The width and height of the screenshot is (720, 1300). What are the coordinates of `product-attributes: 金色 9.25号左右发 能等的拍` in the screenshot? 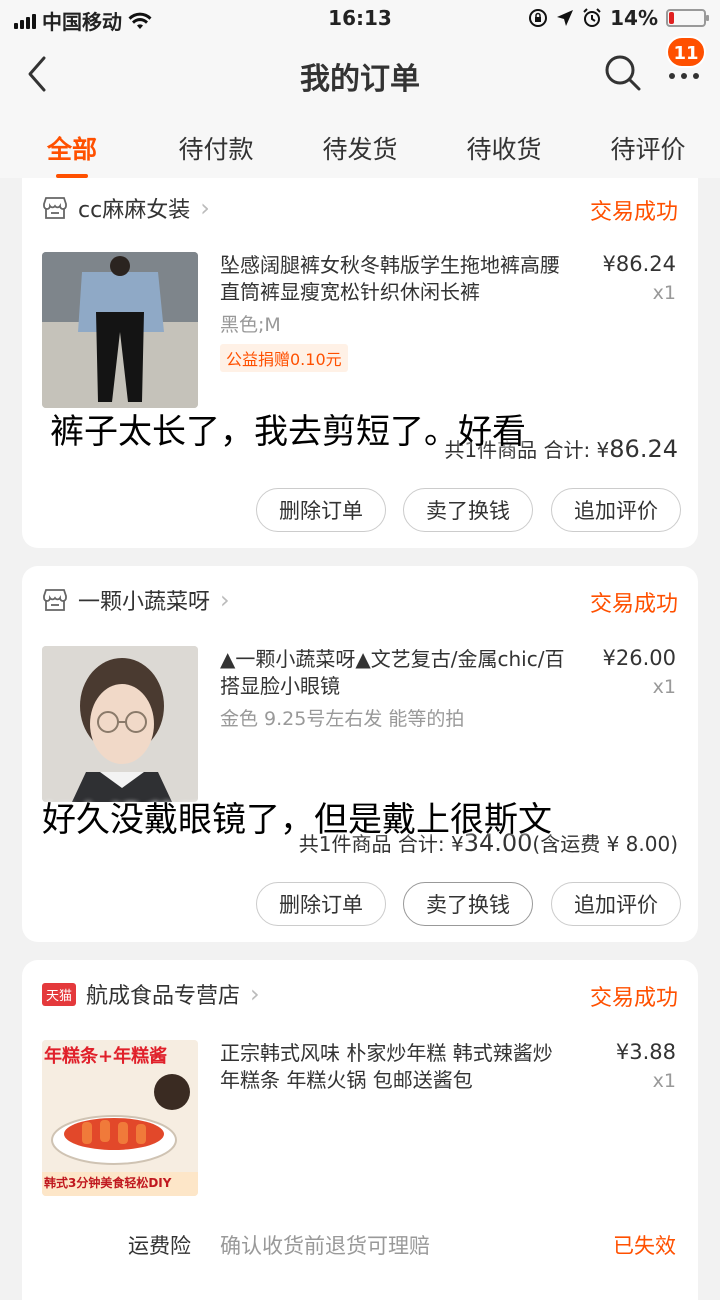 It's located at (342, 719).